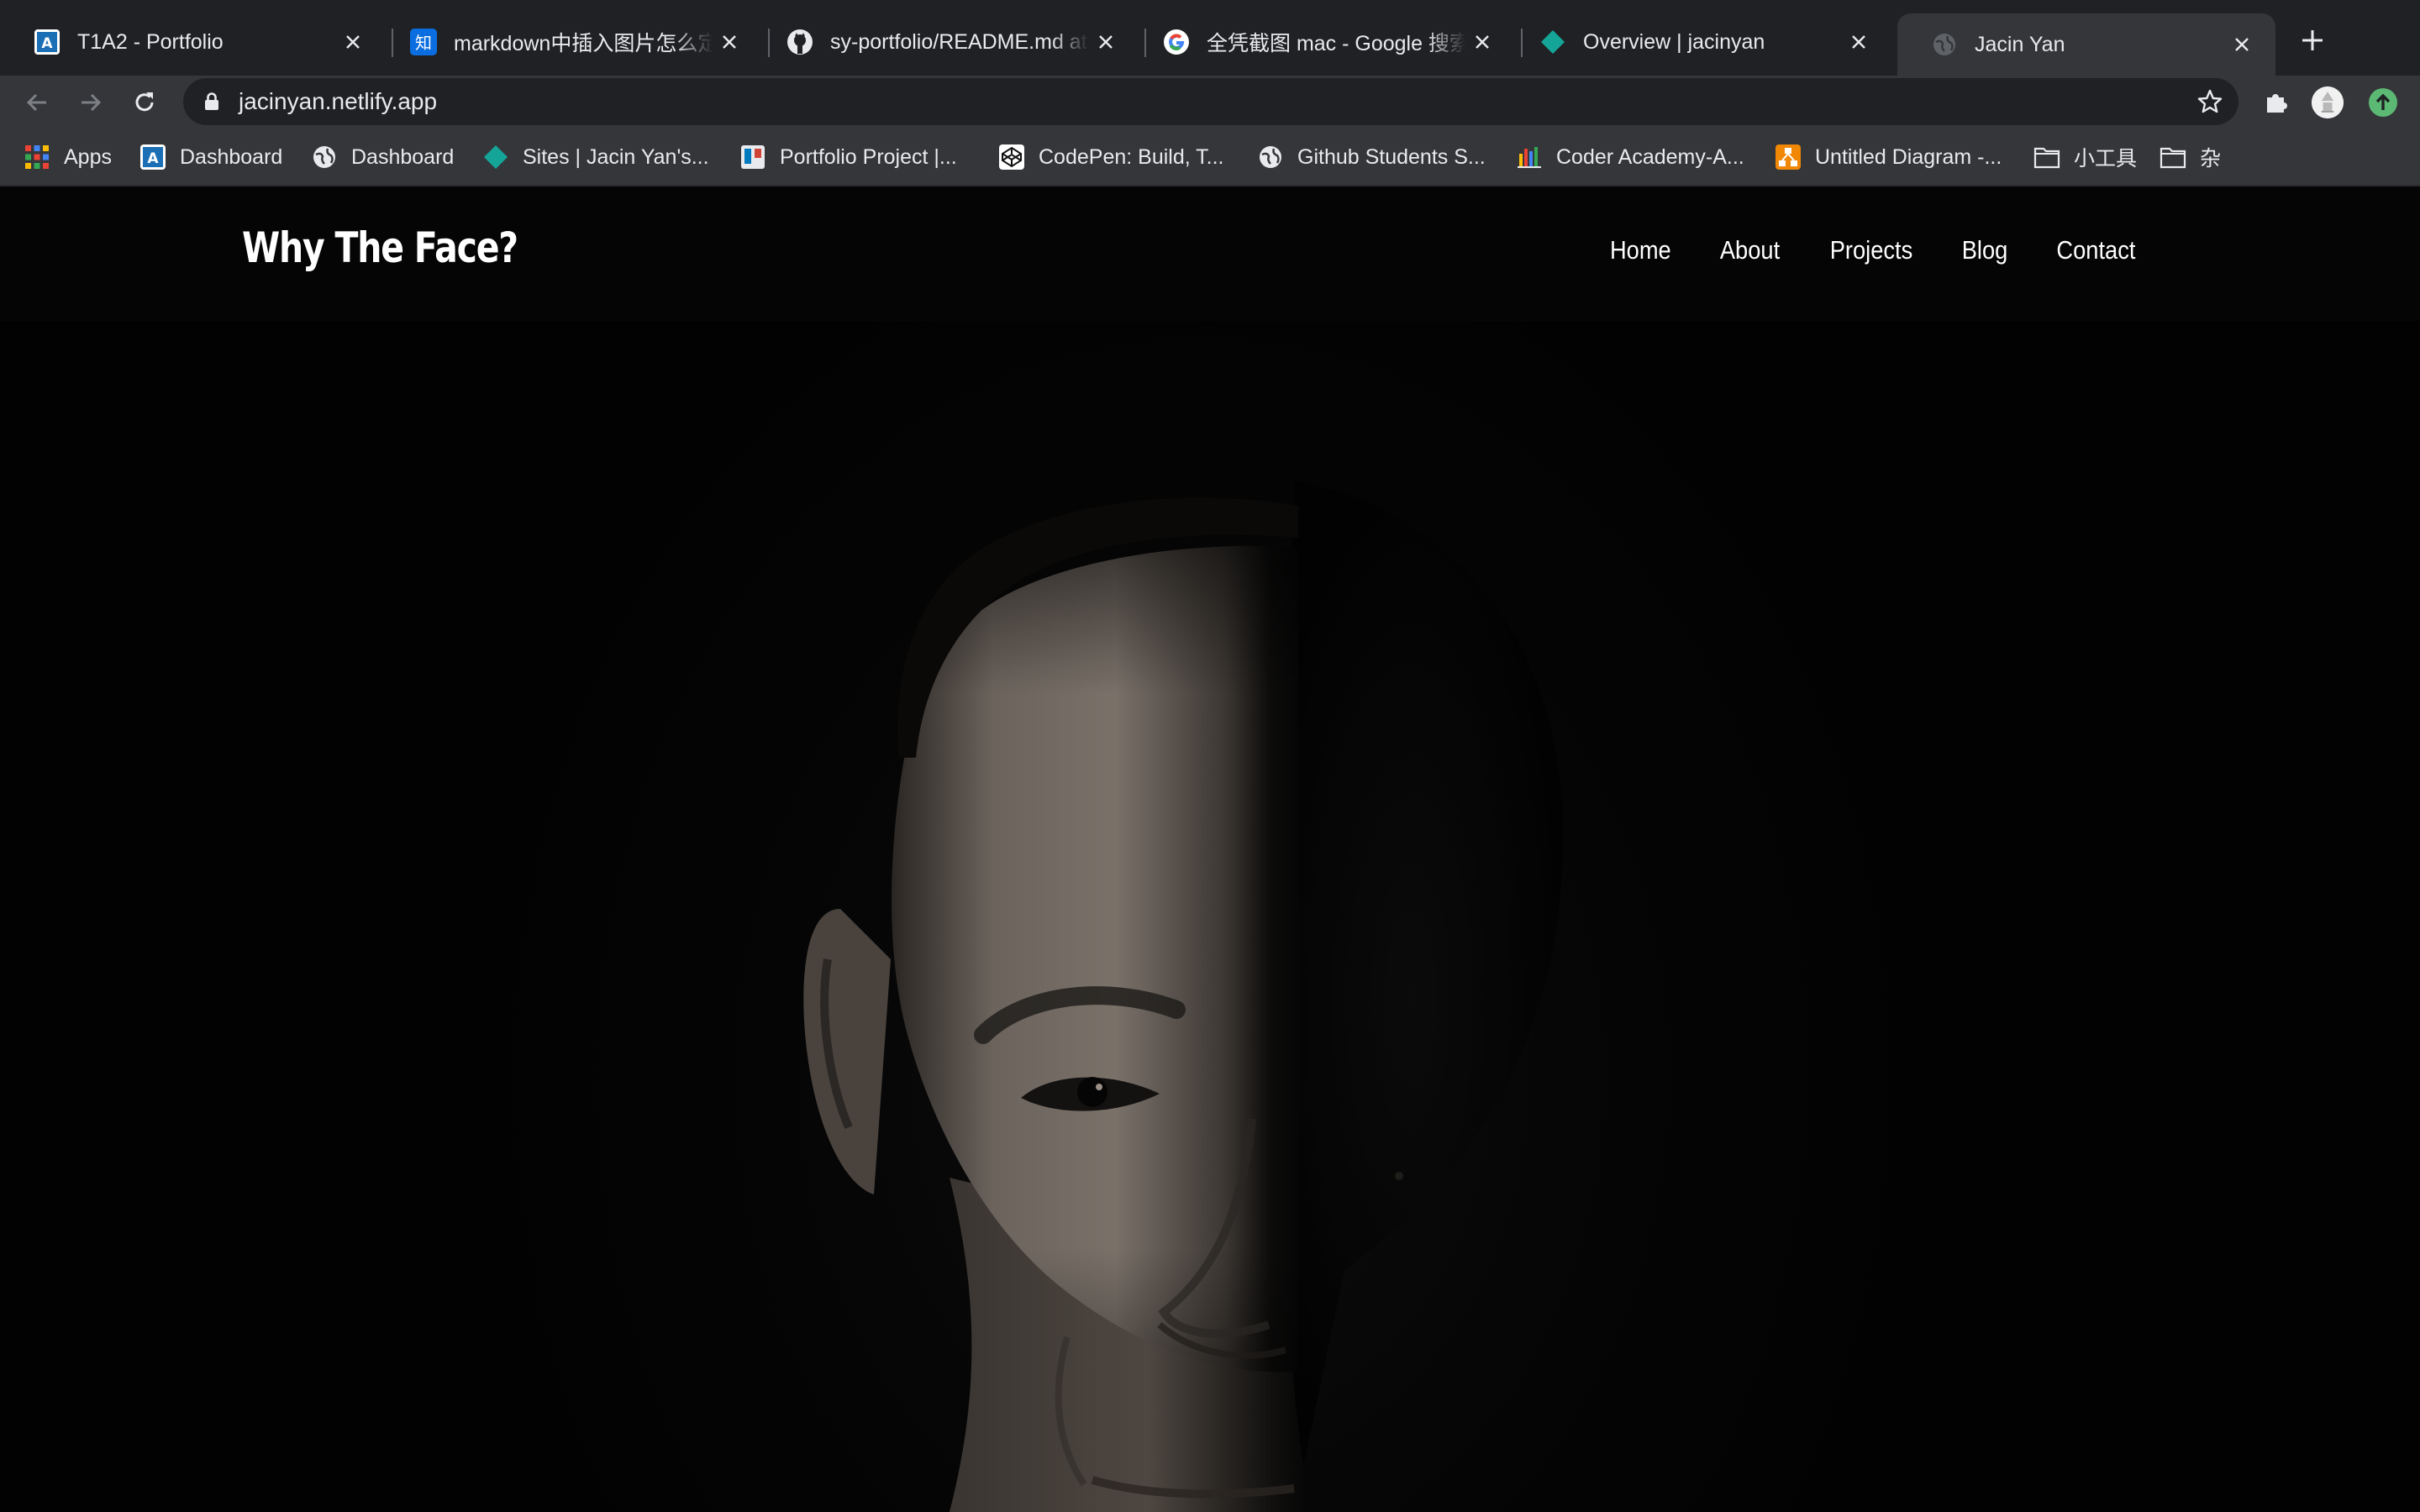  I want to click on bookmark-dashboard: Dashboard, so click(382, 157).